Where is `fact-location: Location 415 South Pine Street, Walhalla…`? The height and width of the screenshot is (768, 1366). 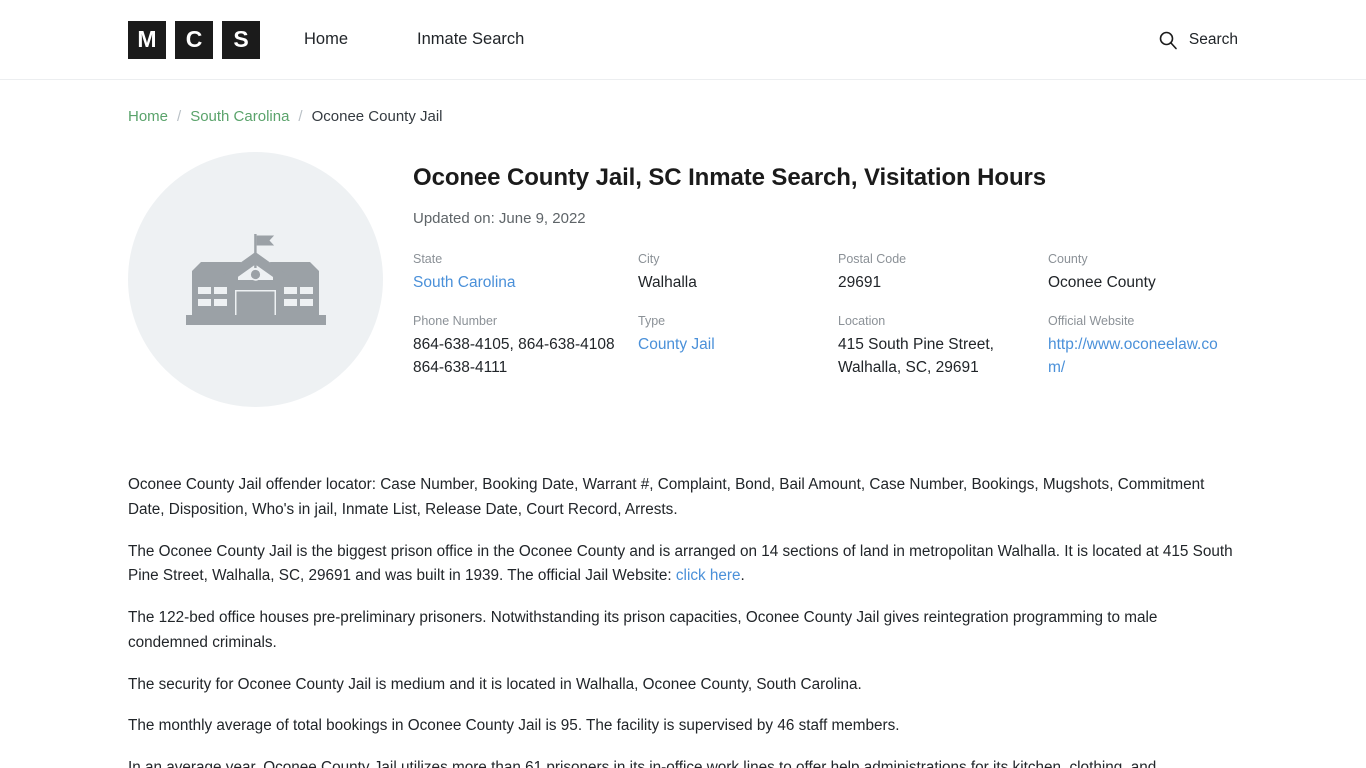 fact-location: Location 415 South Pine Street, Walhalla… is located at coordinates (943, 345).